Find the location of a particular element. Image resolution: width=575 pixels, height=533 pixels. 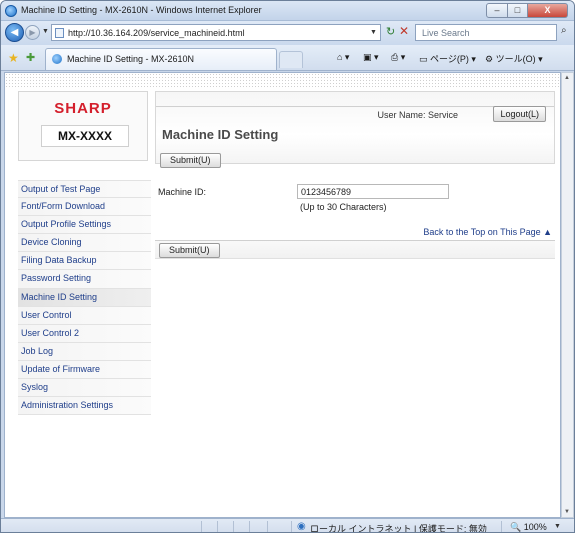

maximize-button: □ is located at coordinates (518, 10).